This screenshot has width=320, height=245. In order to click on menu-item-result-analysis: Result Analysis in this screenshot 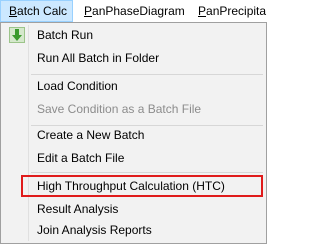, I will do `click(133, 209)`.